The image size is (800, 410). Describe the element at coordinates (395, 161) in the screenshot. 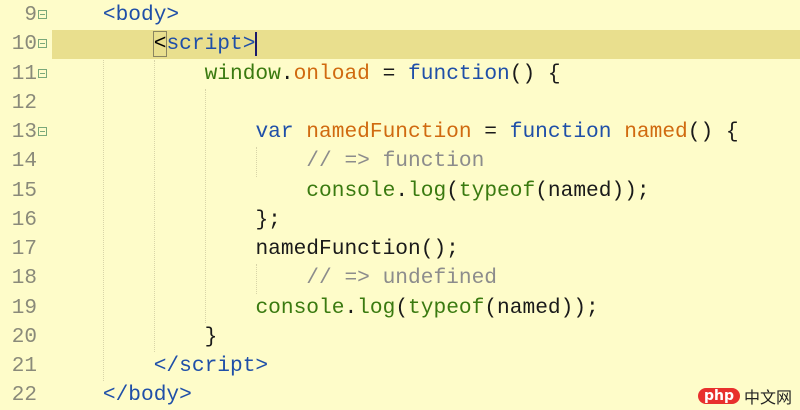

I see `code-token: // => function` at that location.